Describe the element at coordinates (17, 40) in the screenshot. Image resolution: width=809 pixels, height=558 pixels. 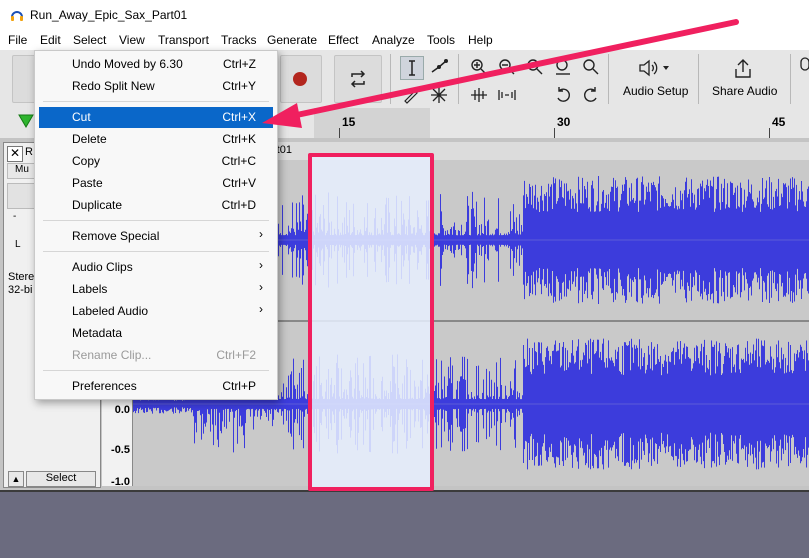
I see `menu-file: File` at that location.